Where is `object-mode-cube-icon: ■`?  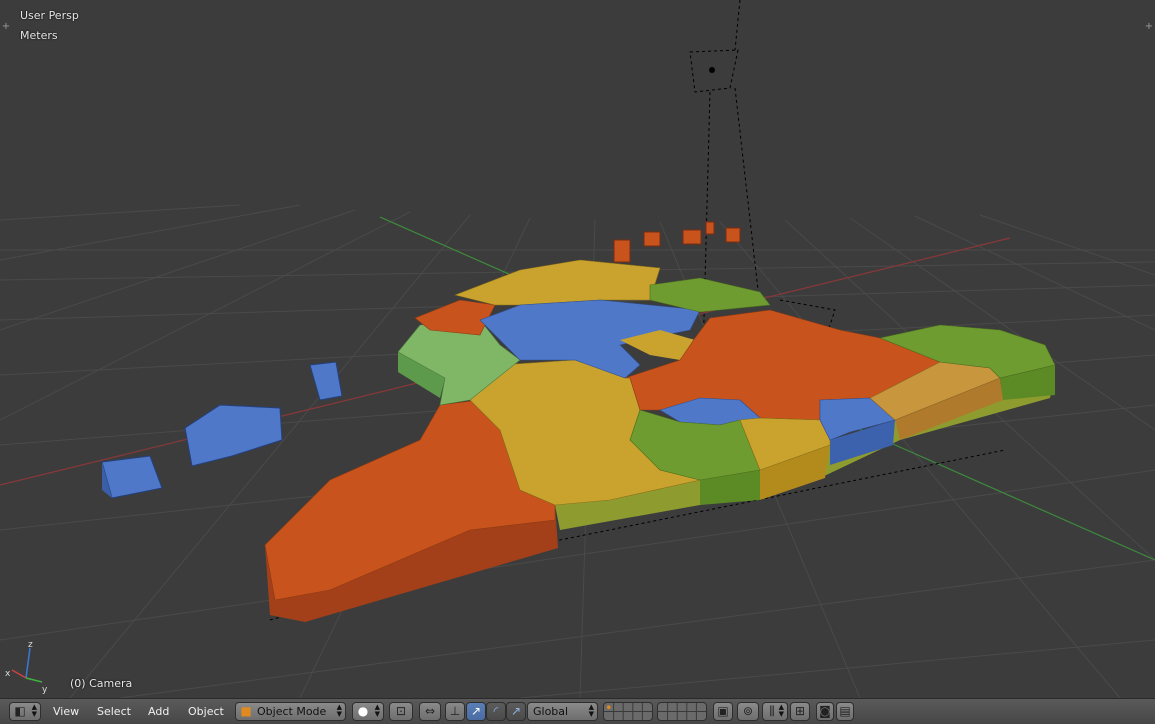 object-mode-cube-icon: ■ is located at coordinates (246, 711).